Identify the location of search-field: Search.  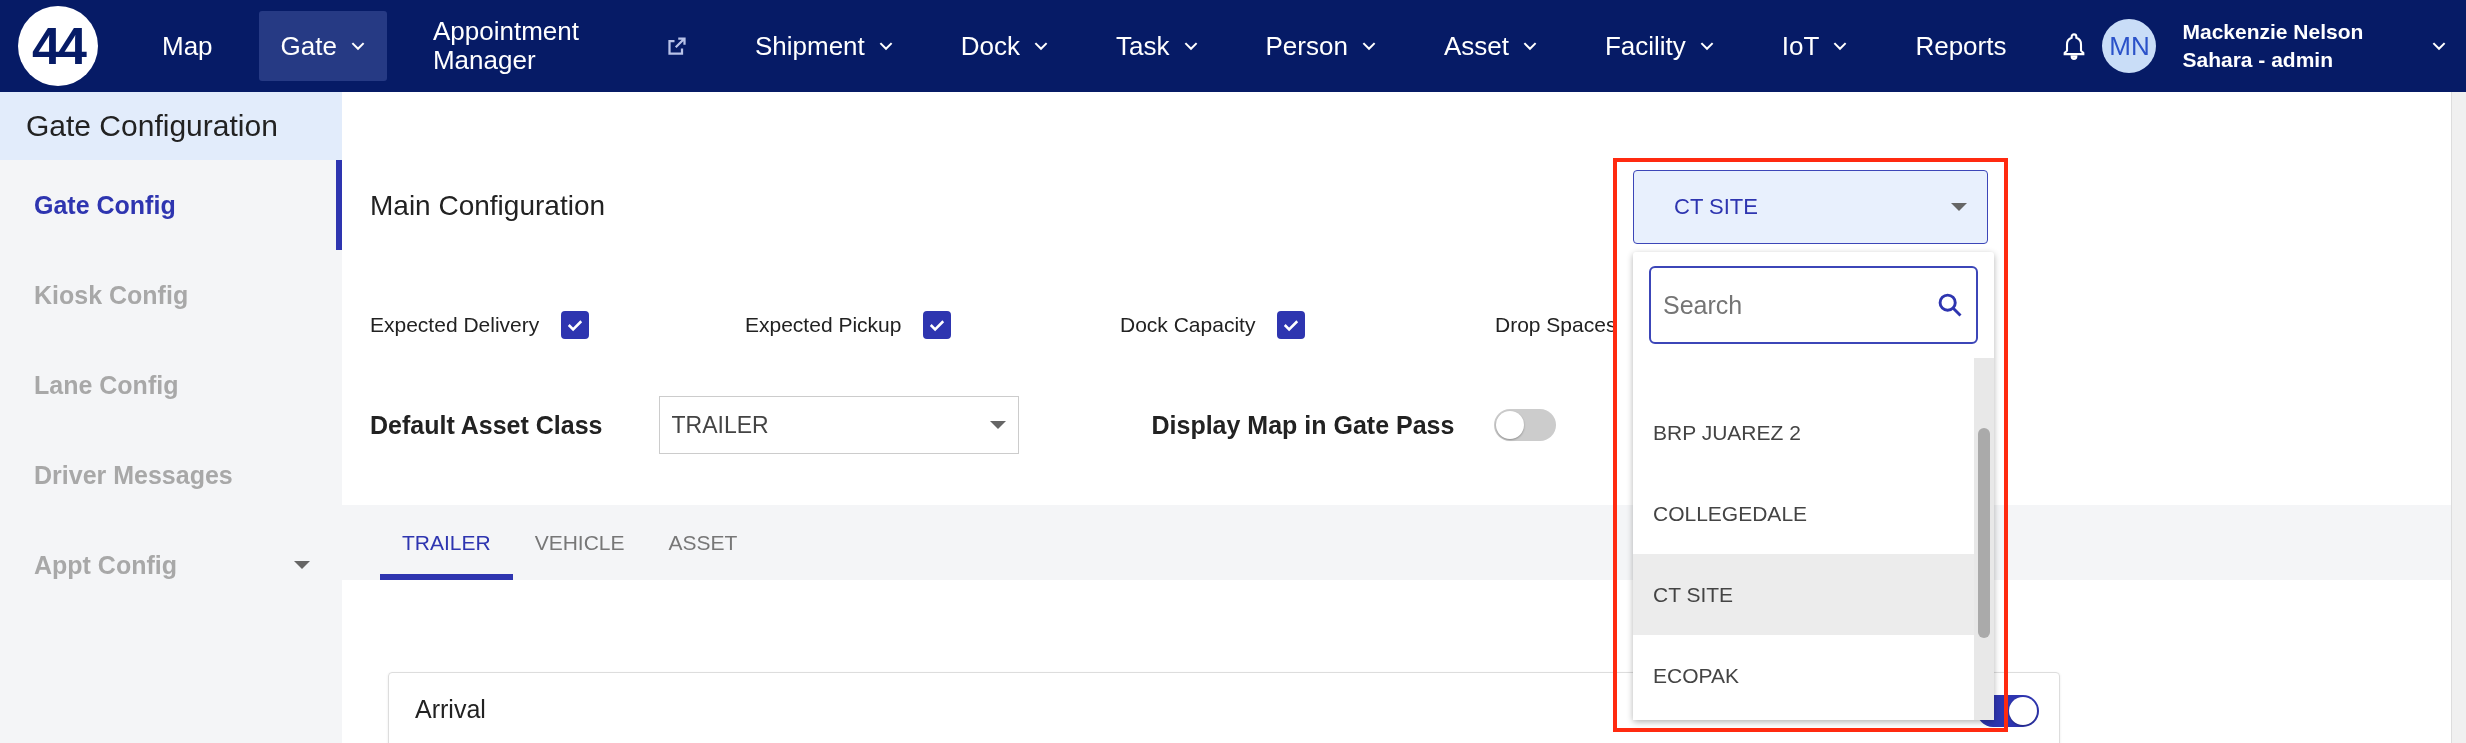
(1813, 305).